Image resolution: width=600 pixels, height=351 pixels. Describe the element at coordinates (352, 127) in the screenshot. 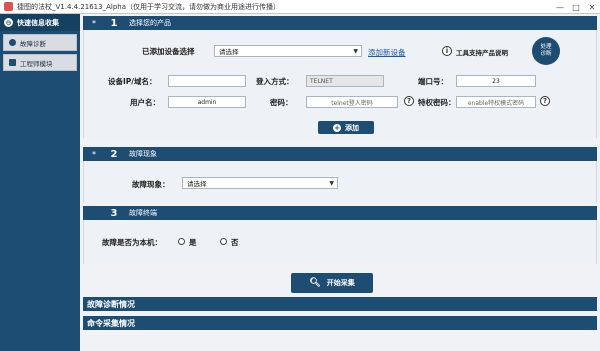

I see `add-button-label: 添加` at that location.